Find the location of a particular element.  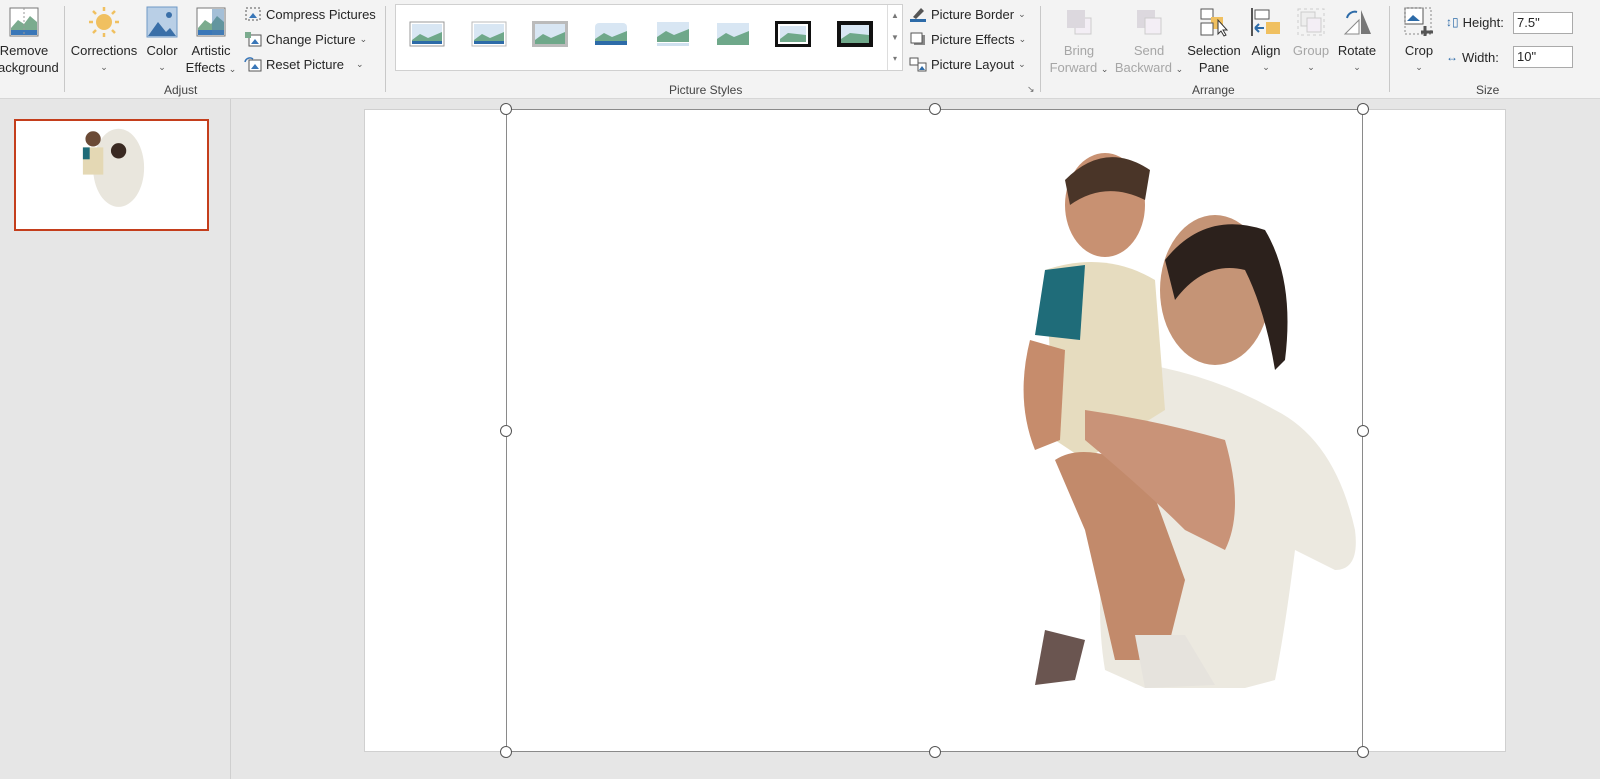

thumbnail-picture is located at coordinates (113, 167).